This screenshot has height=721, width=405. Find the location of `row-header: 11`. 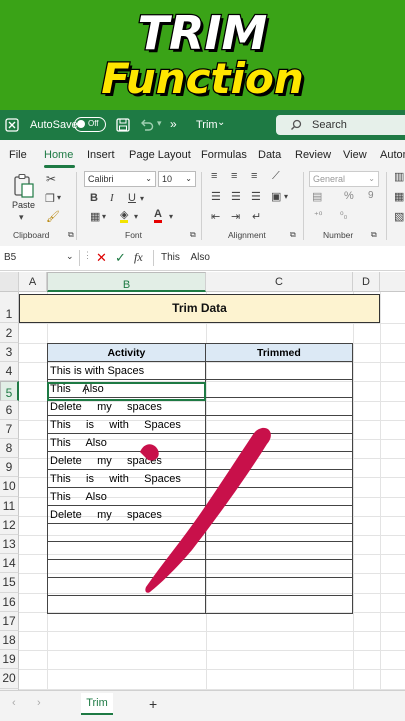

row-header: 11 is located at coordinates (9, 506).